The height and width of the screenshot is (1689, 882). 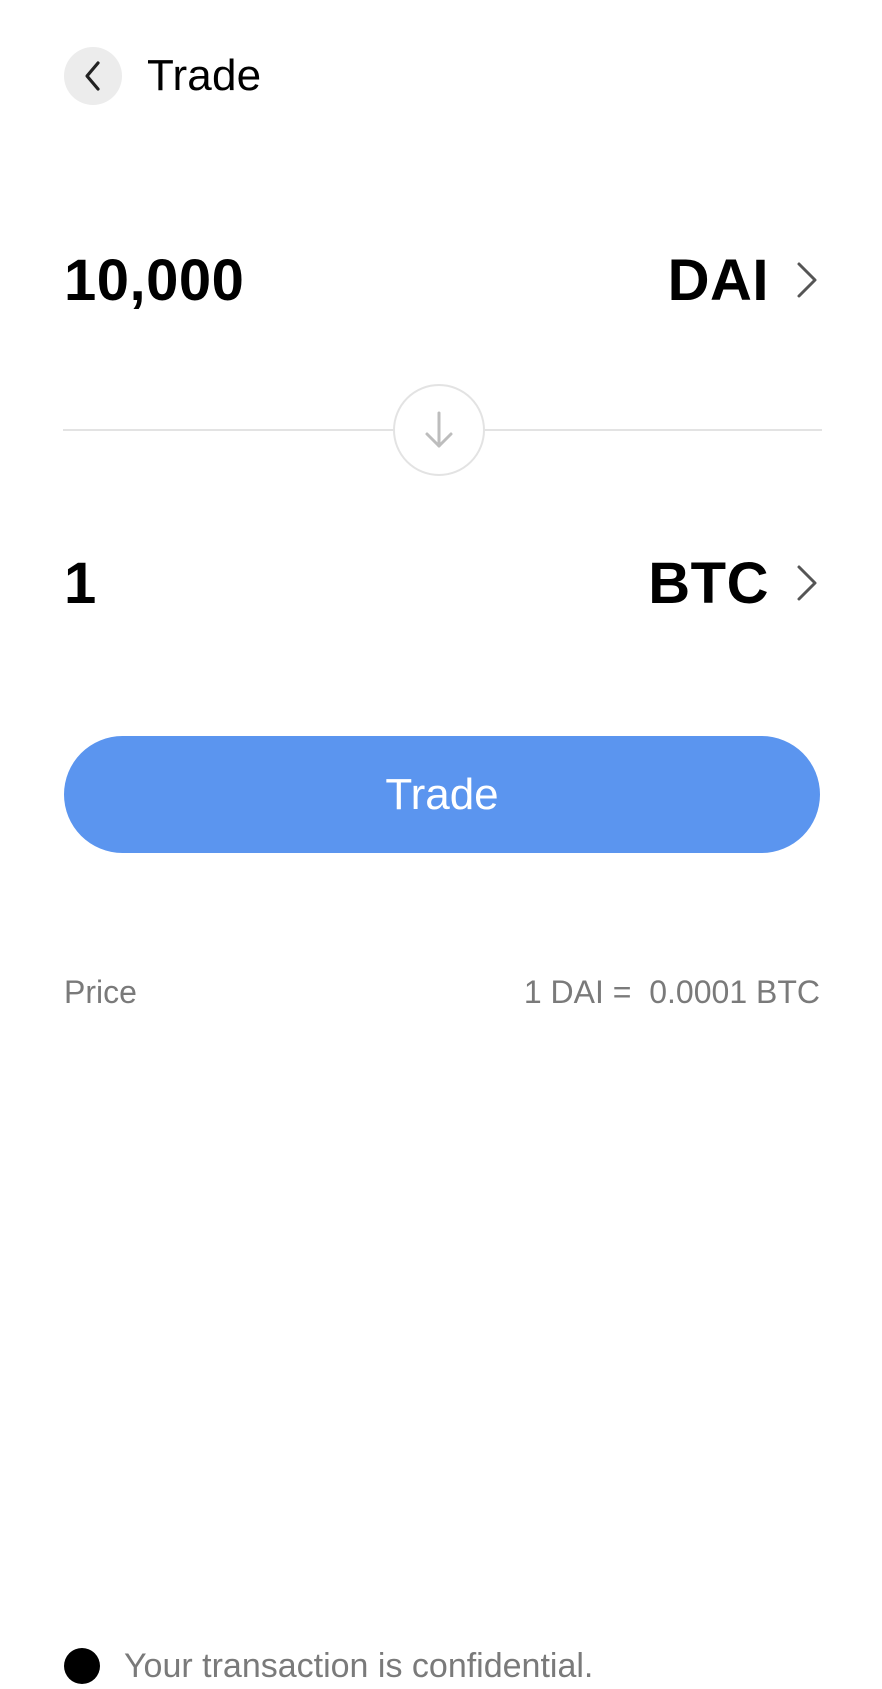 I want to click on back-button, so click(x=93, y=76).